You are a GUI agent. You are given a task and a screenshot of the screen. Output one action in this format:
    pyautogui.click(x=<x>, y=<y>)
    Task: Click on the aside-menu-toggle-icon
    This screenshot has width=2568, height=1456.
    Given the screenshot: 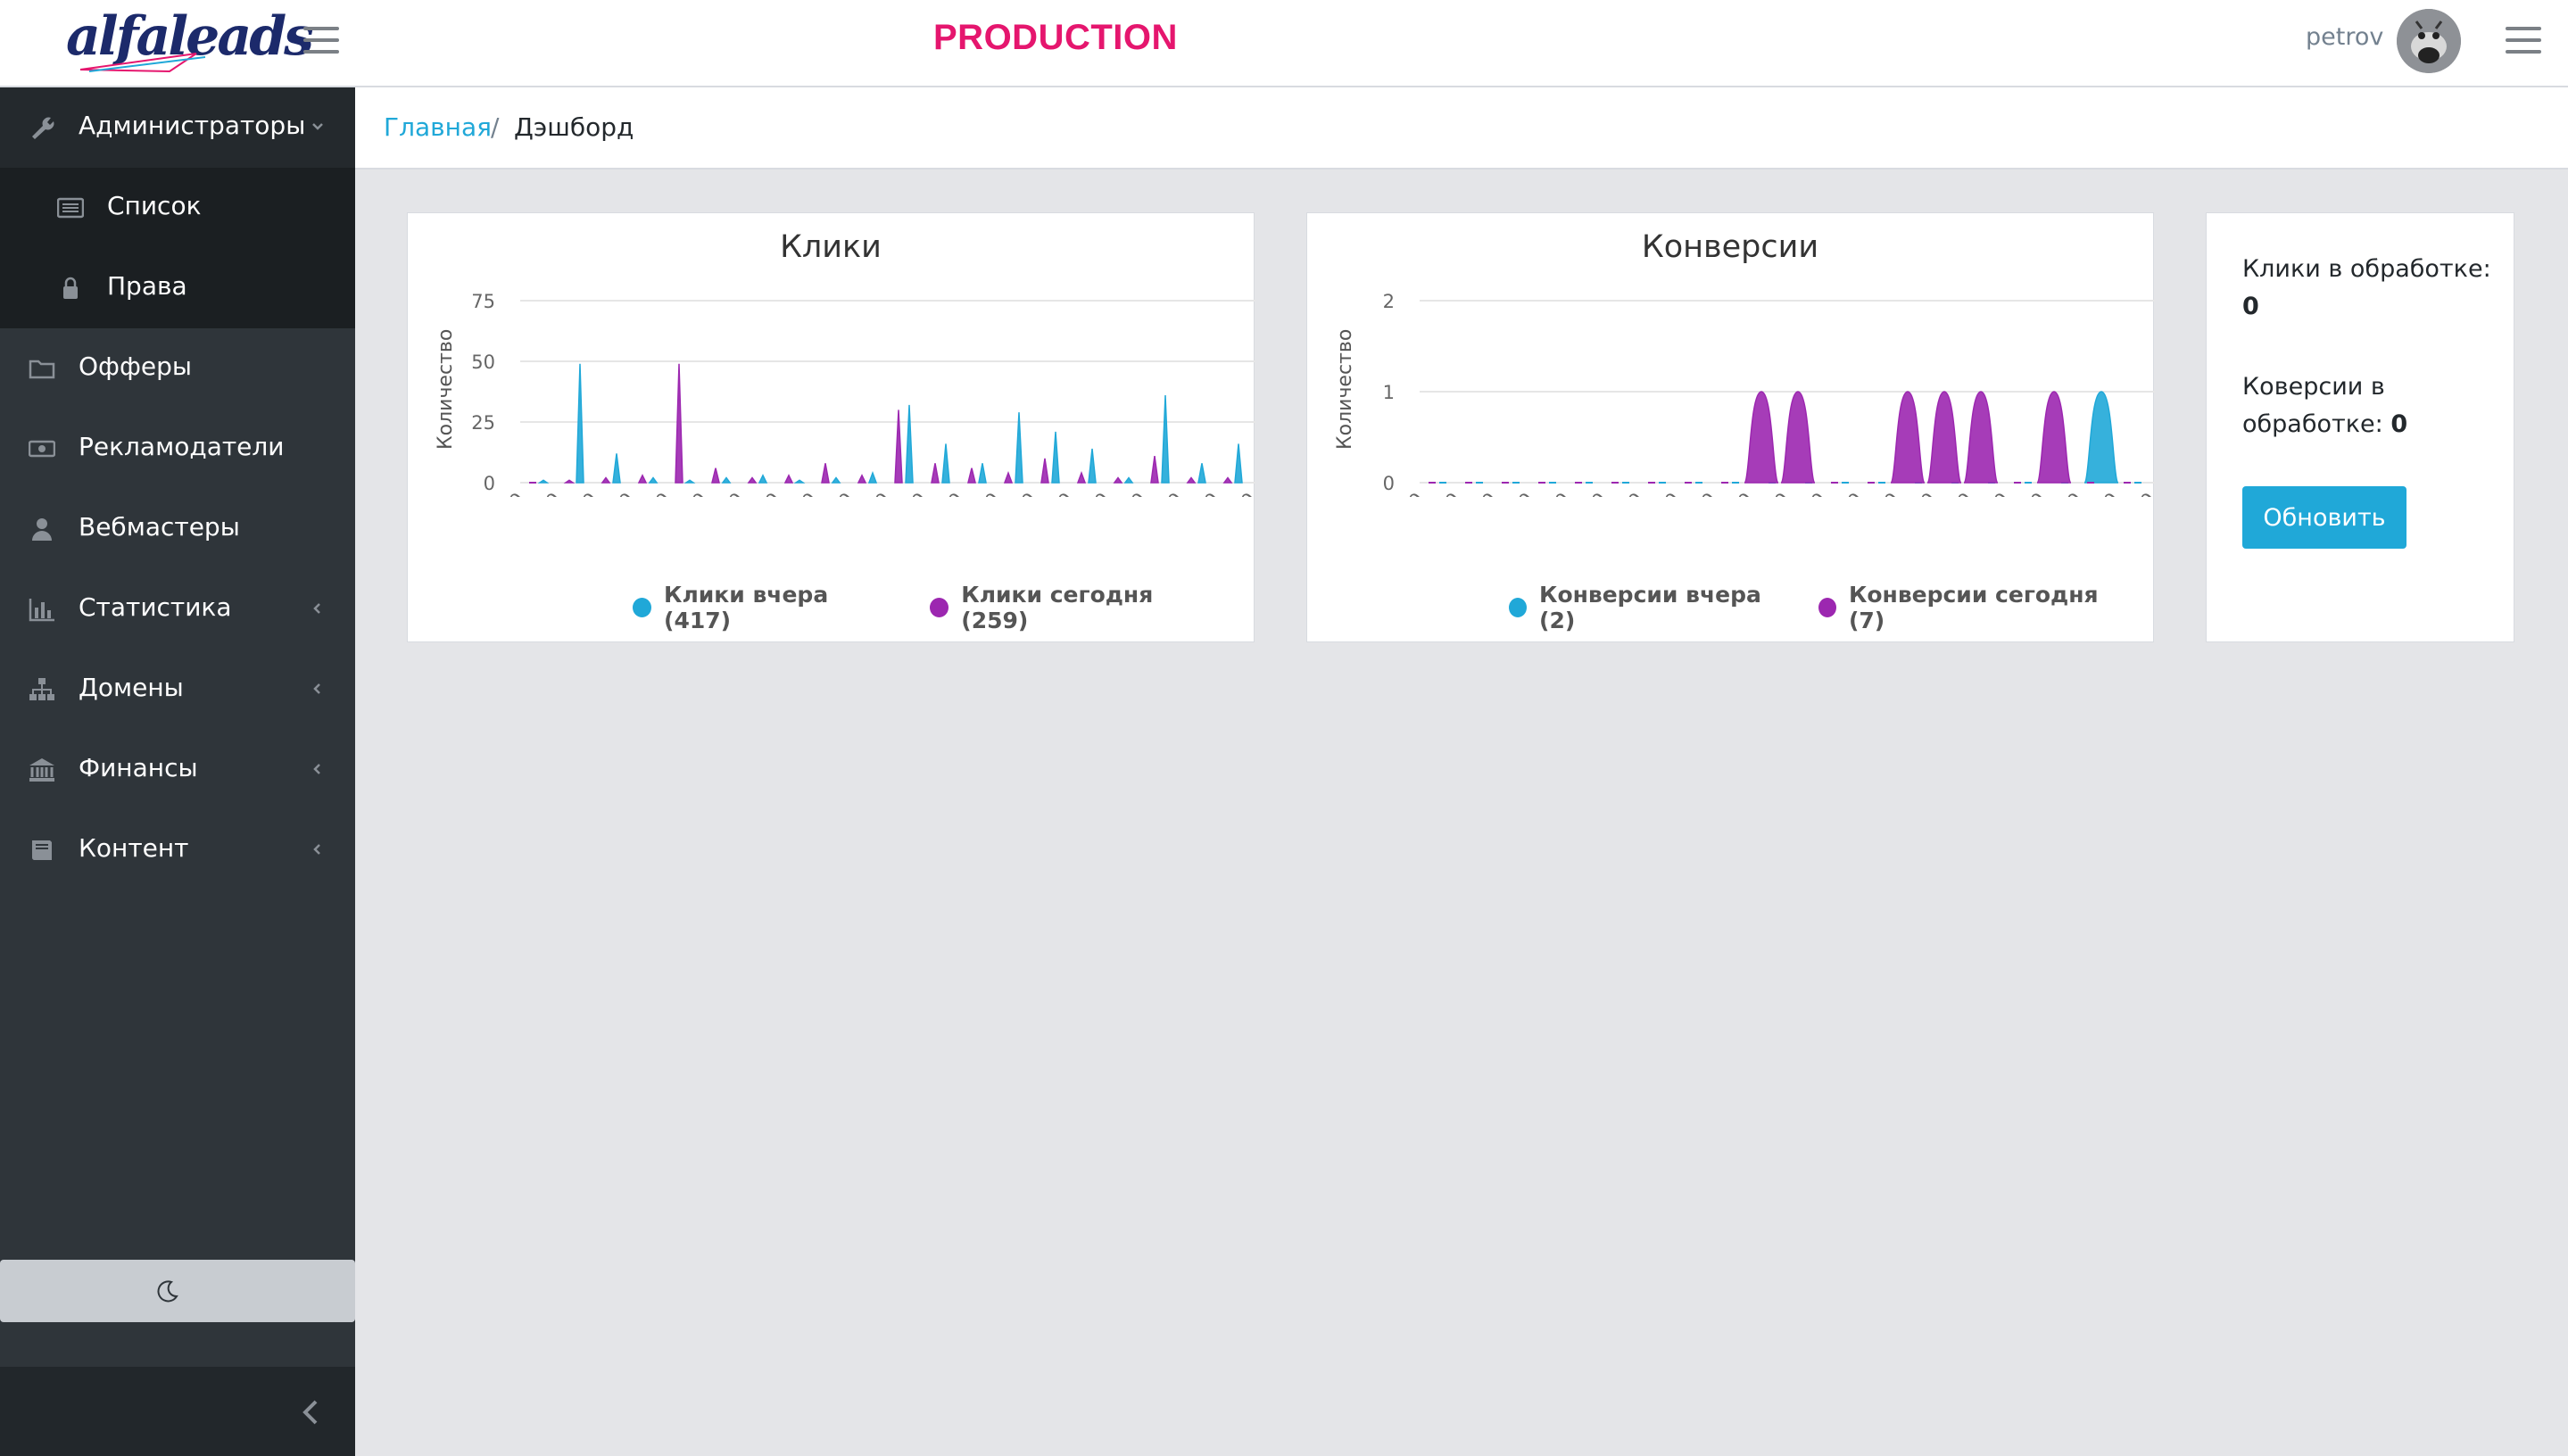 What is the action you would take?
    pyautogui.click(x=2523, y=41)
    